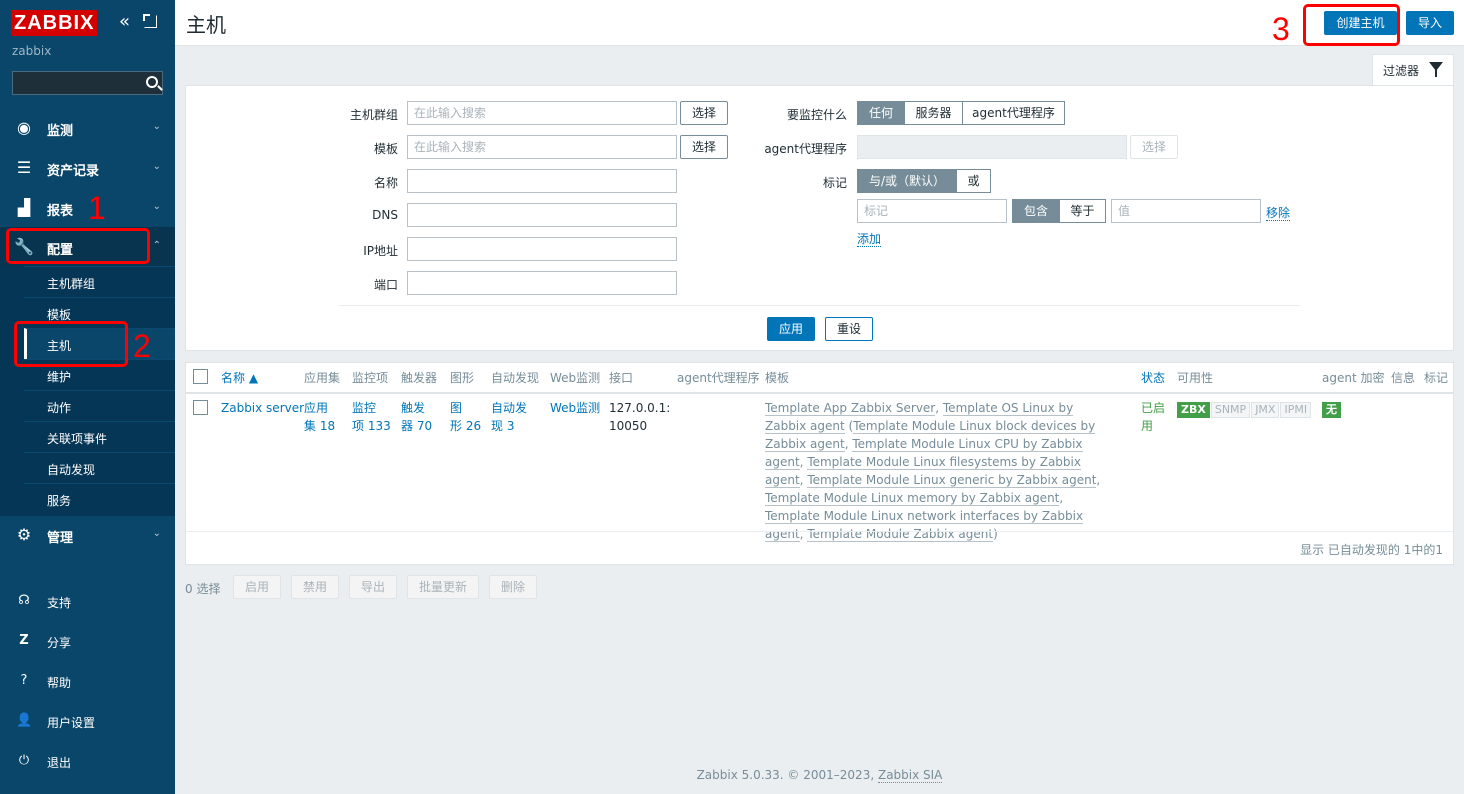 This screenshot has height=794, width=1464. I want to click on apply-button: 应用, so click(791, 329).